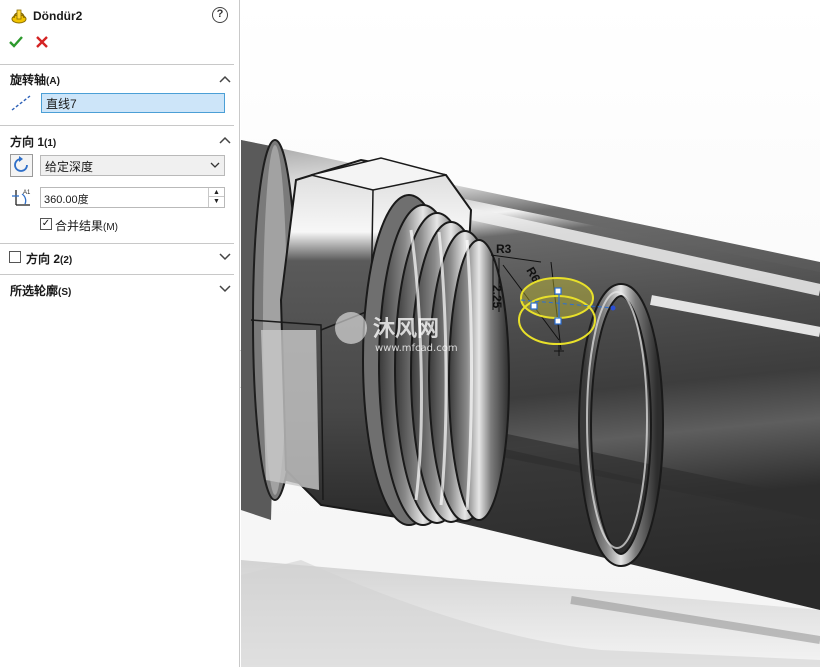 The height and width of the screenshot is (667, 820). What do you see at coordinates (111, 227) in the screenshot?
I see `merge-result-shortcut: (M)` at bounding box center [111, 227].